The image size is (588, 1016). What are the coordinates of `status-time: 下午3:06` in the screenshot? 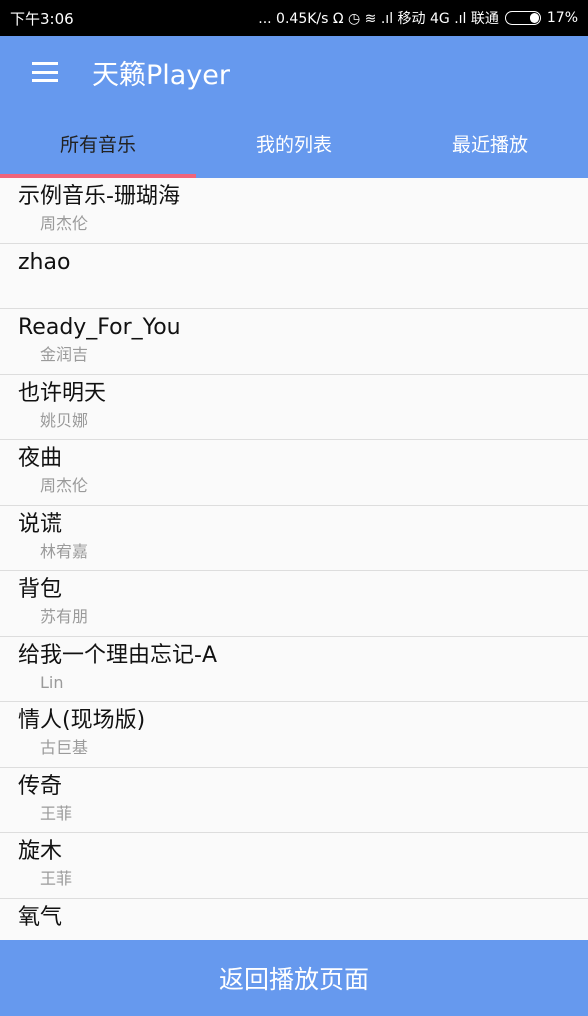 It's located at (42, 18).